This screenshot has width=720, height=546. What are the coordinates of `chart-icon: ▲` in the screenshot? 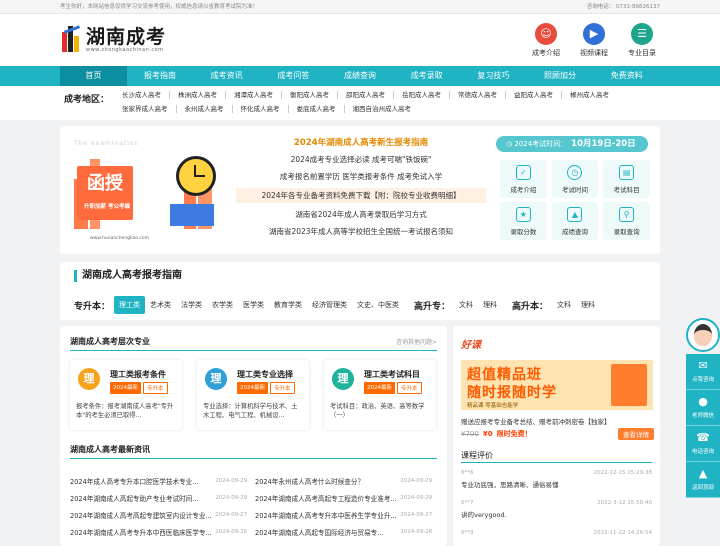 It's located at (575, 214).